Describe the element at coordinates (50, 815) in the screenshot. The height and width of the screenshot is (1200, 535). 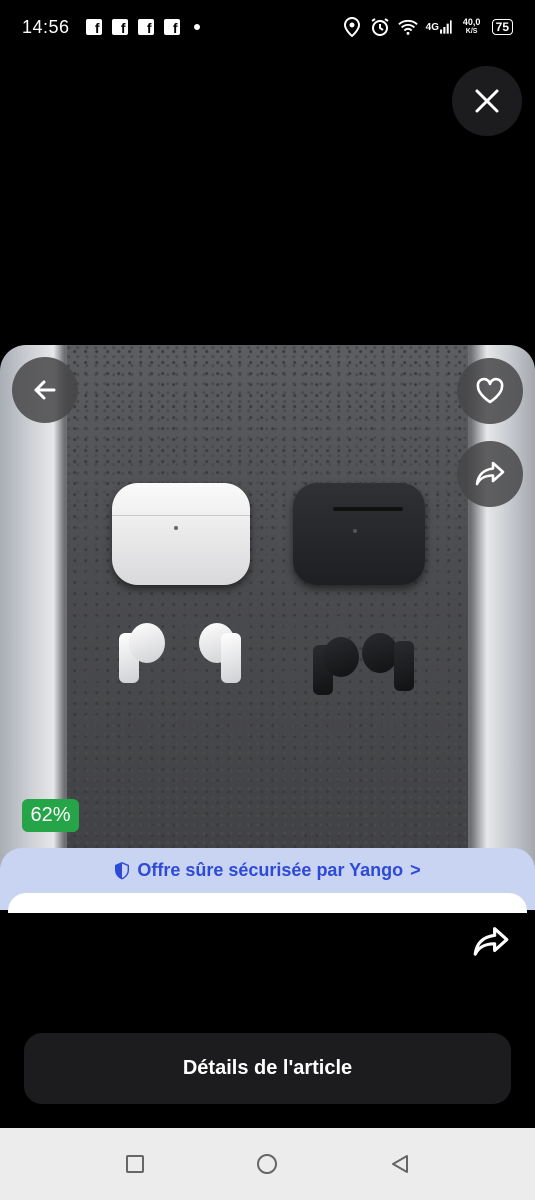
I see `discount-badge: 62%` at that location.